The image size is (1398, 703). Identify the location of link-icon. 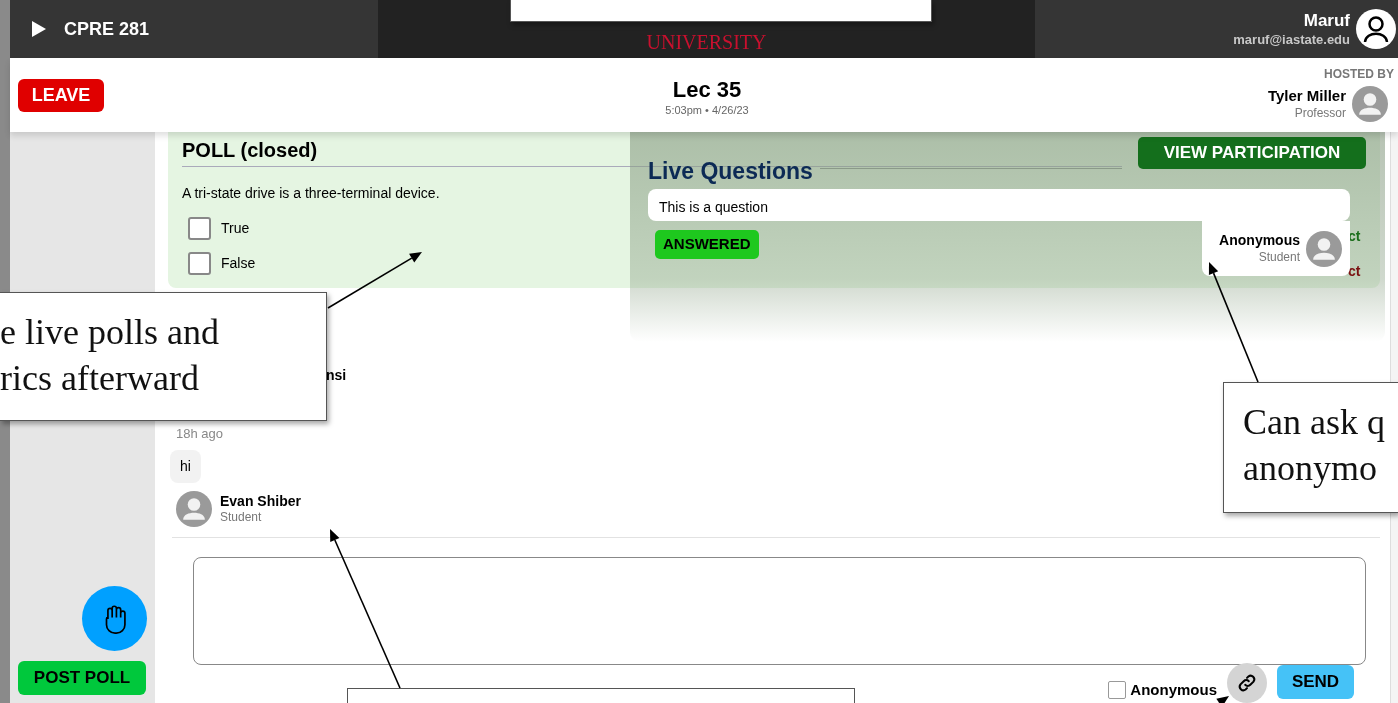
(1247, 683).